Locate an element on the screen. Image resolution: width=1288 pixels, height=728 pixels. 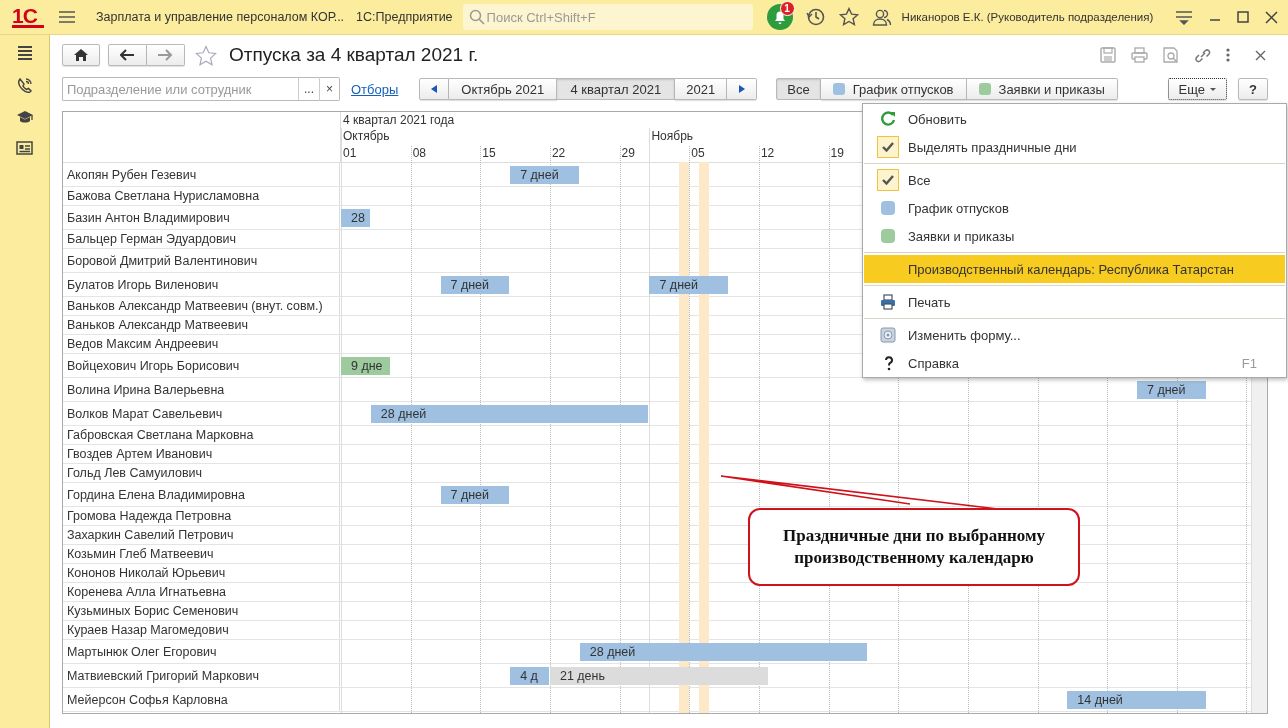
week-label: 15 is located at coordinates (489, 153).